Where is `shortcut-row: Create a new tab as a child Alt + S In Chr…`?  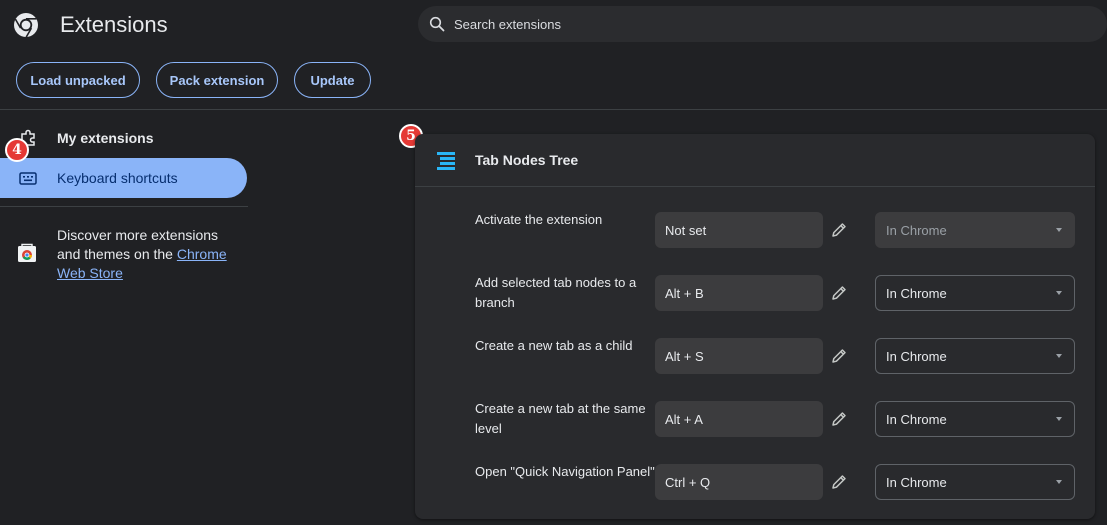 shortcut-row: Create a new tab as a child Alt + S In Chr… is located at coordinates (755, 356).